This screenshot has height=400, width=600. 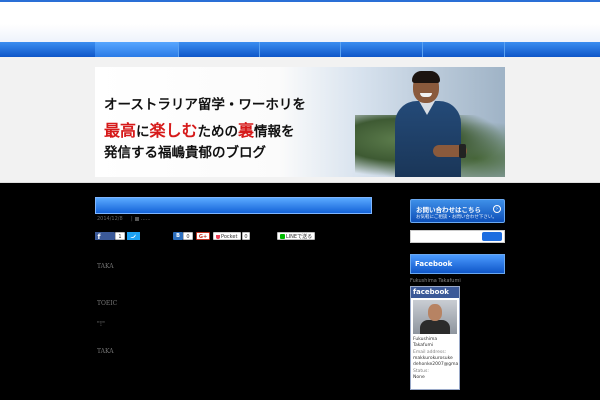 What do you see at coordinates (105, 236) in the screenshot?
I see `facebook-share-button: f` at bounding box center [105, 236].